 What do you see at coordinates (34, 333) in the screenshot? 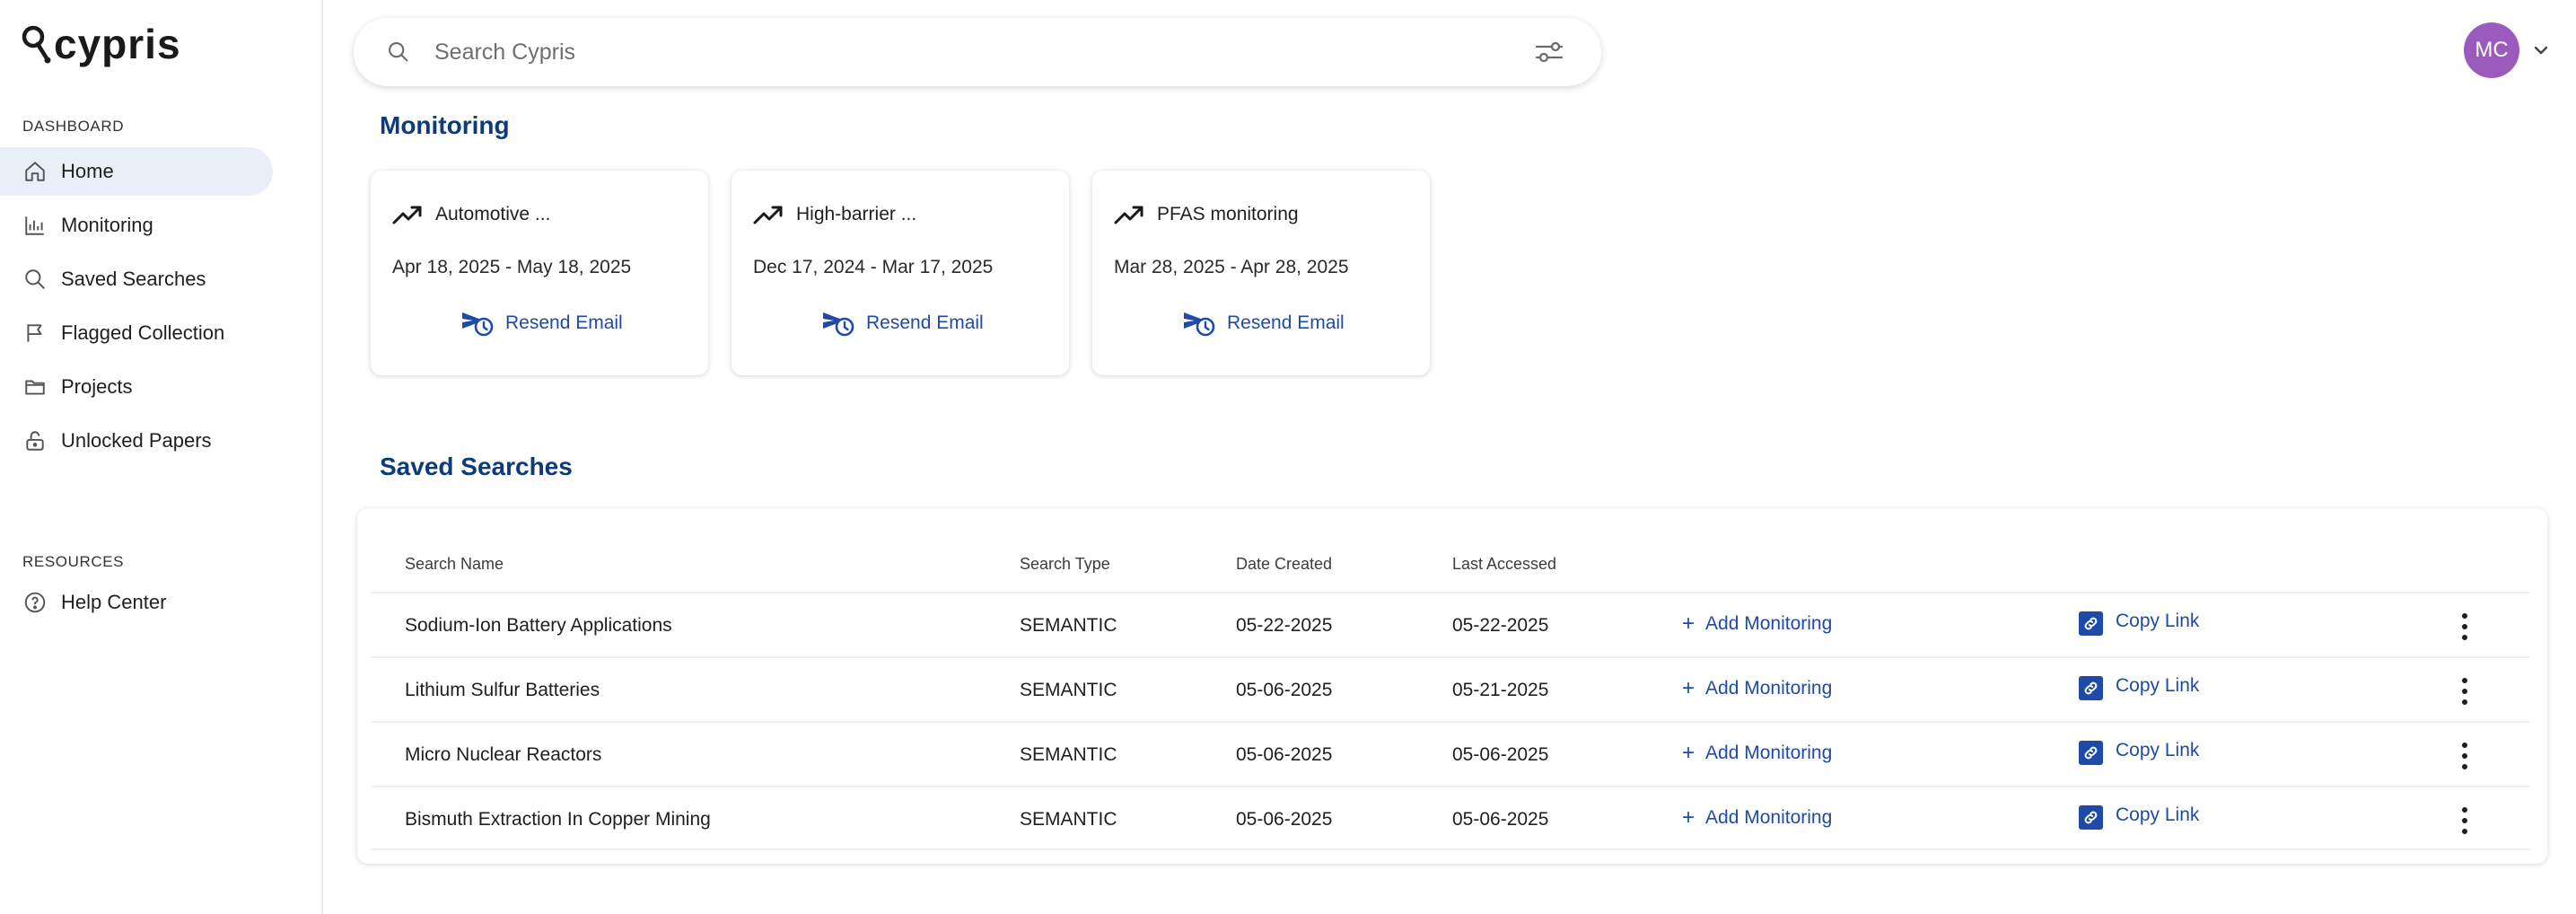
I see `flag-icon` at bounding box center [34, 333].